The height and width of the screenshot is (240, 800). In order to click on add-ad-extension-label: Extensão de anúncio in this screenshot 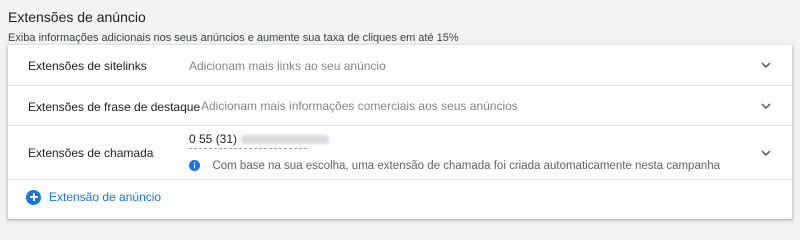, I will do `click(105, 197)`.